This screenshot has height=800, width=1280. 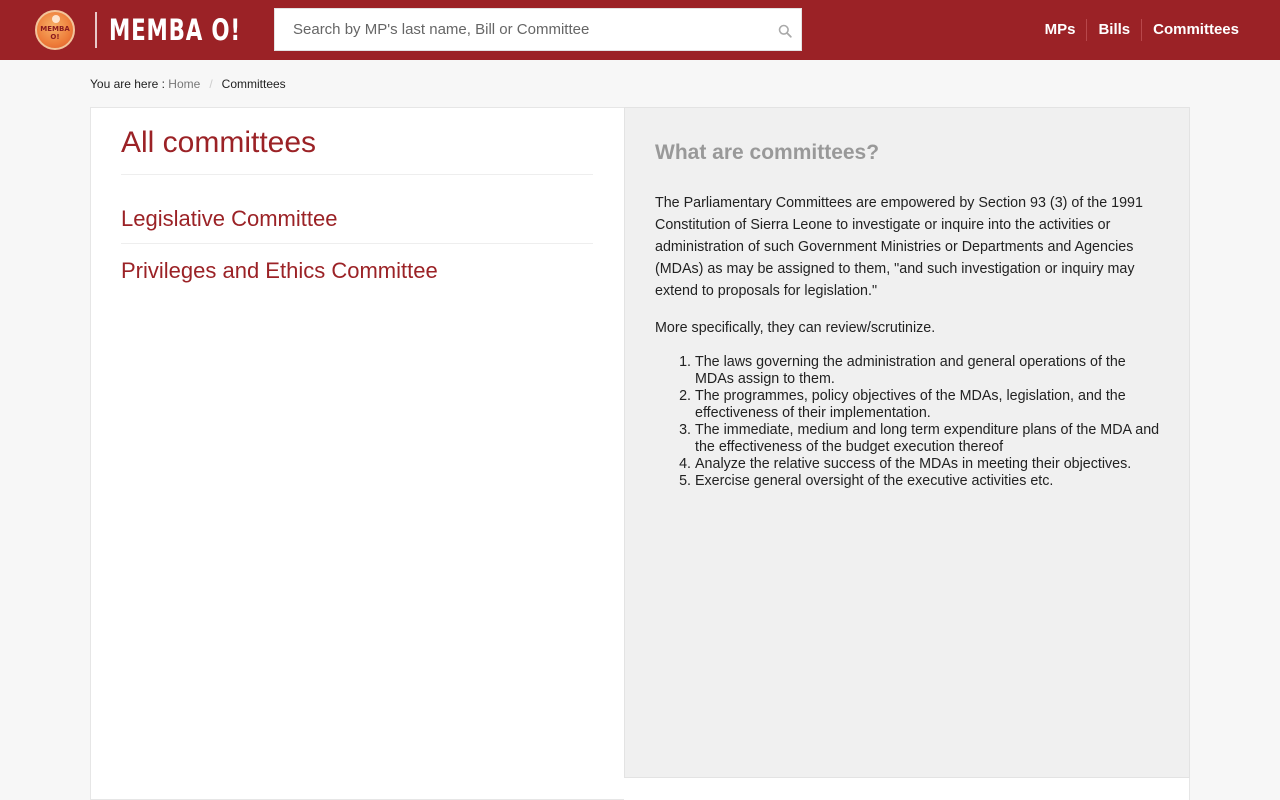 What do you see at coordinates (127, 84) in the screenshot?
I see `breadcrumb-prefix: You are here :` at bounding box center [127, 84].